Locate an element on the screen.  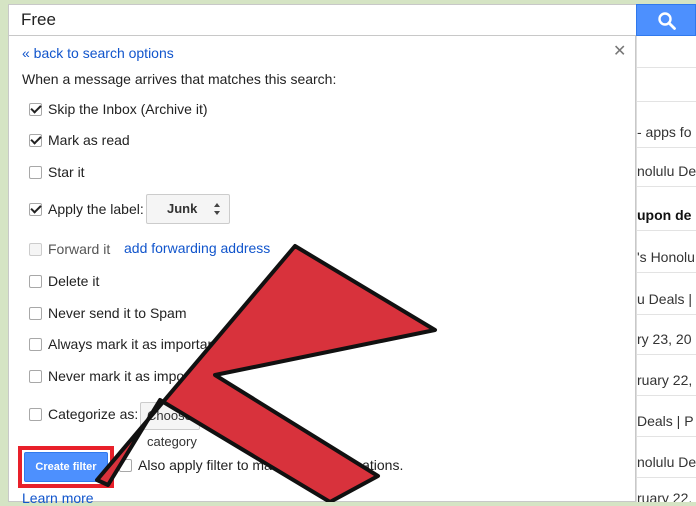
list-item: ry 23, 20 is located at coordinates (666, 339).